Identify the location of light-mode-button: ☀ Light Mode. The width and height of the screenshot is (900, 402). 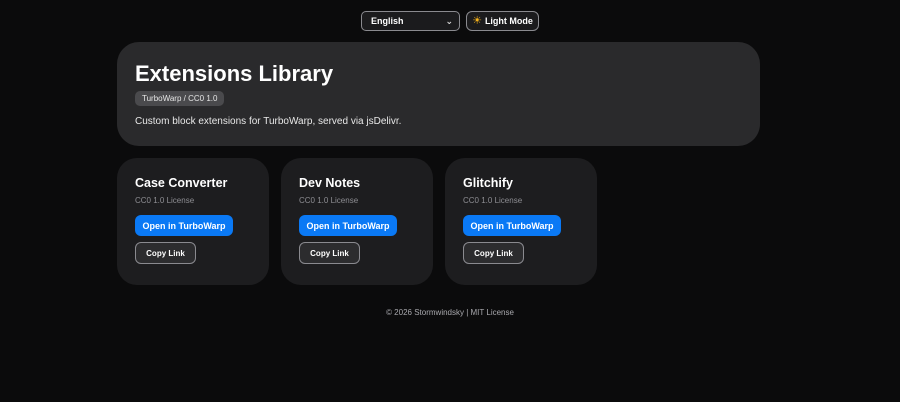
(502, 21).